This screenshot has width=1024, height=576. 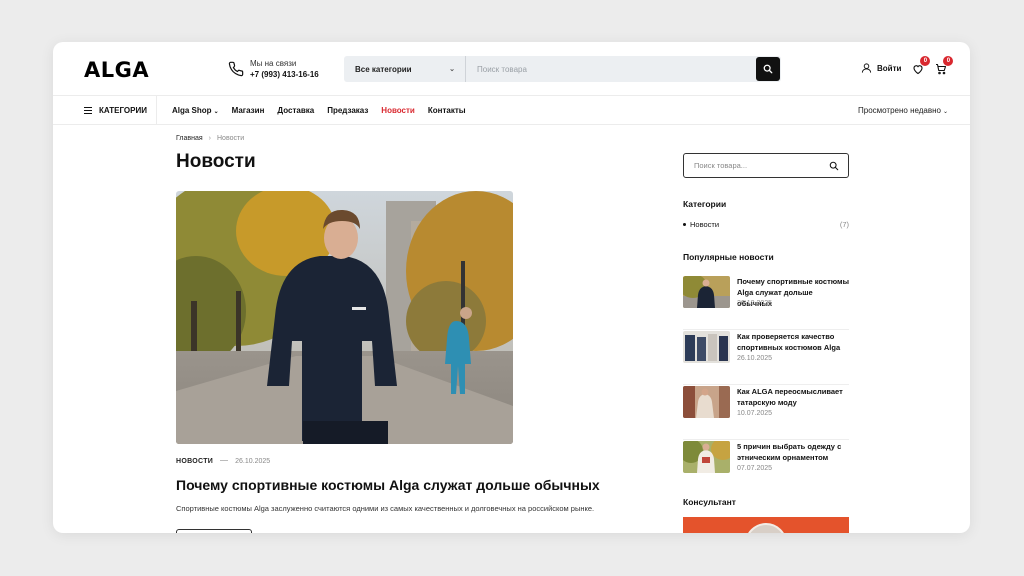 What do you see at coordinates (866, 68) in the screenshot?
I see `user-icon` at bounding box center [866, 68].